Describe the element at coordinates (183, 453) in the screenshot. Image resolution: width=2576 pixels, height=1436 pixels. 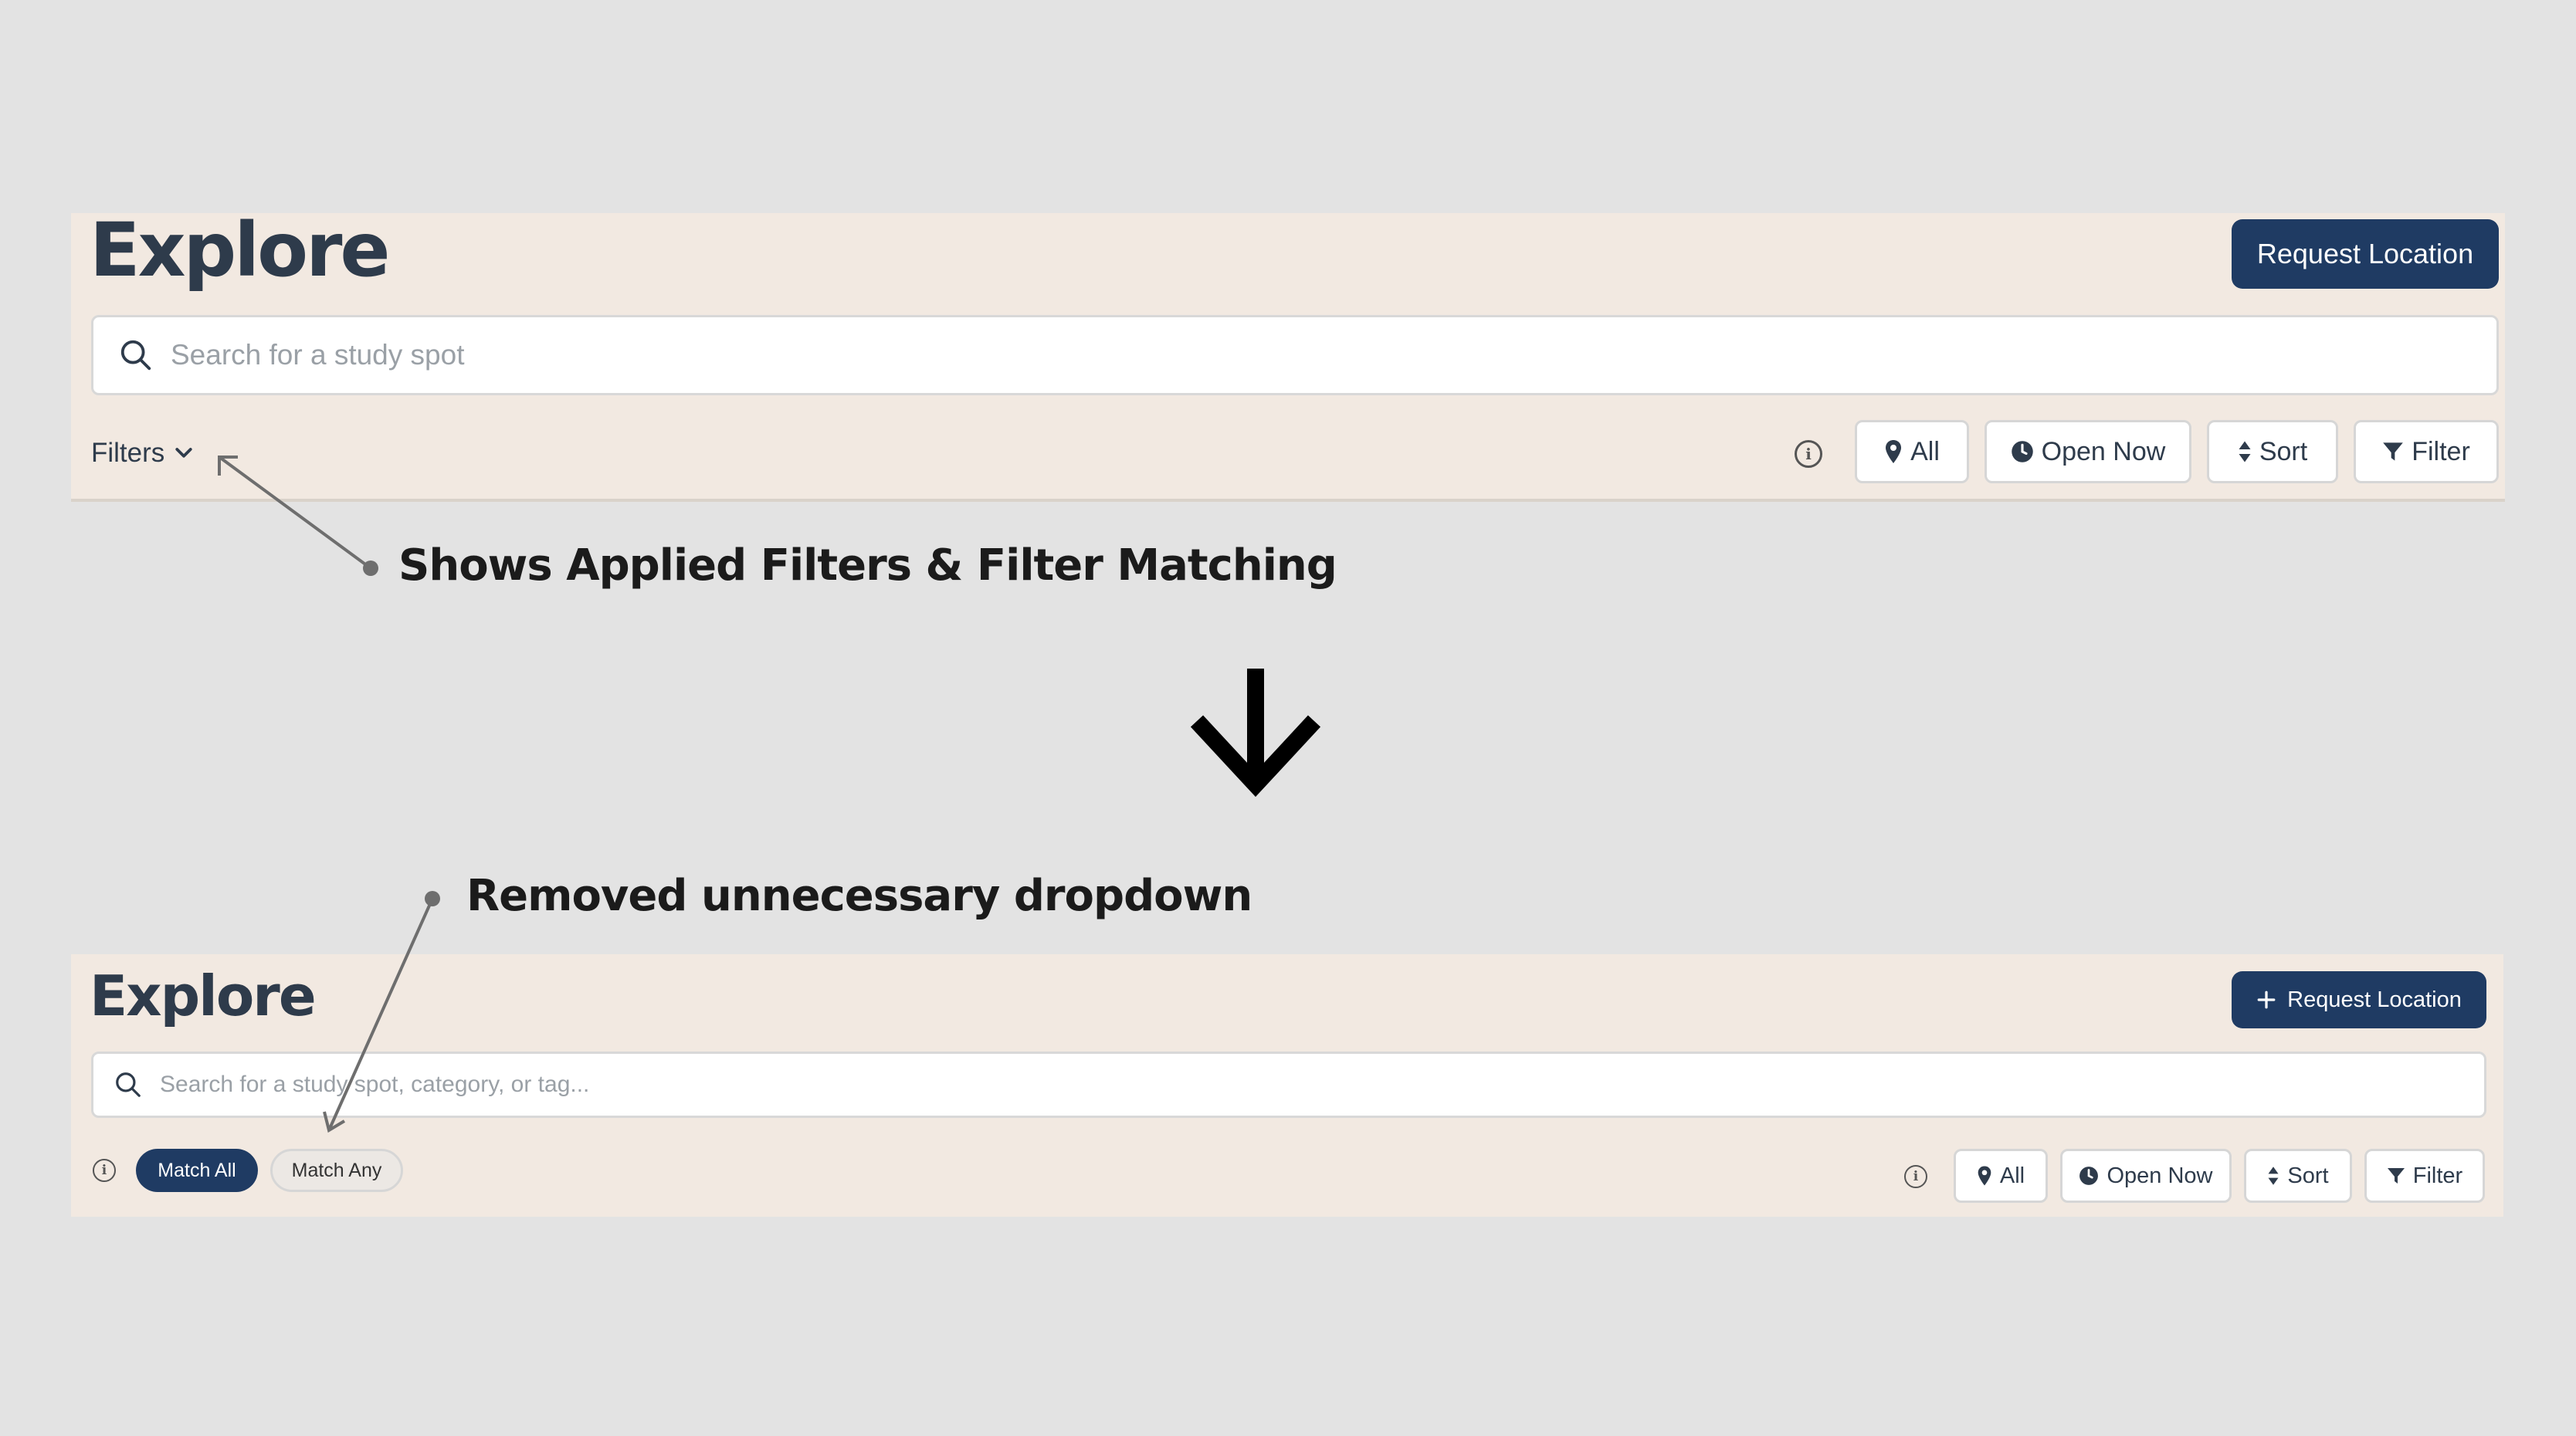
I see `chevron-down-icon` at that location.